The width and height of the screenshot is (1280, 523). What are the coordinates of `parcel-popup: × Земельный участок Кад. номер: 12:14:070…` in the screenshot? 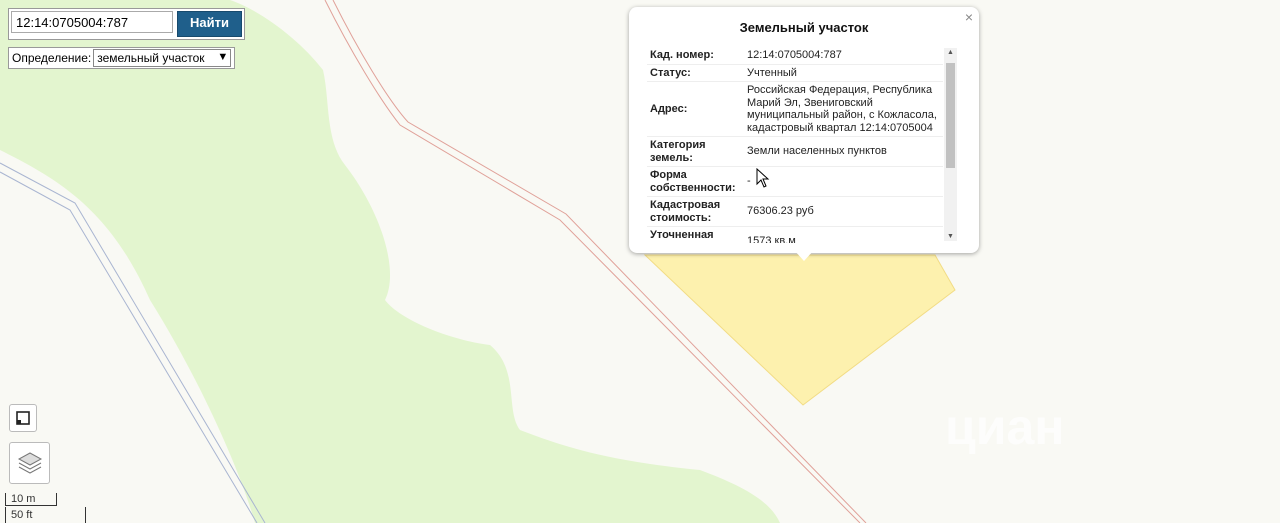 It's located at (804, 130).